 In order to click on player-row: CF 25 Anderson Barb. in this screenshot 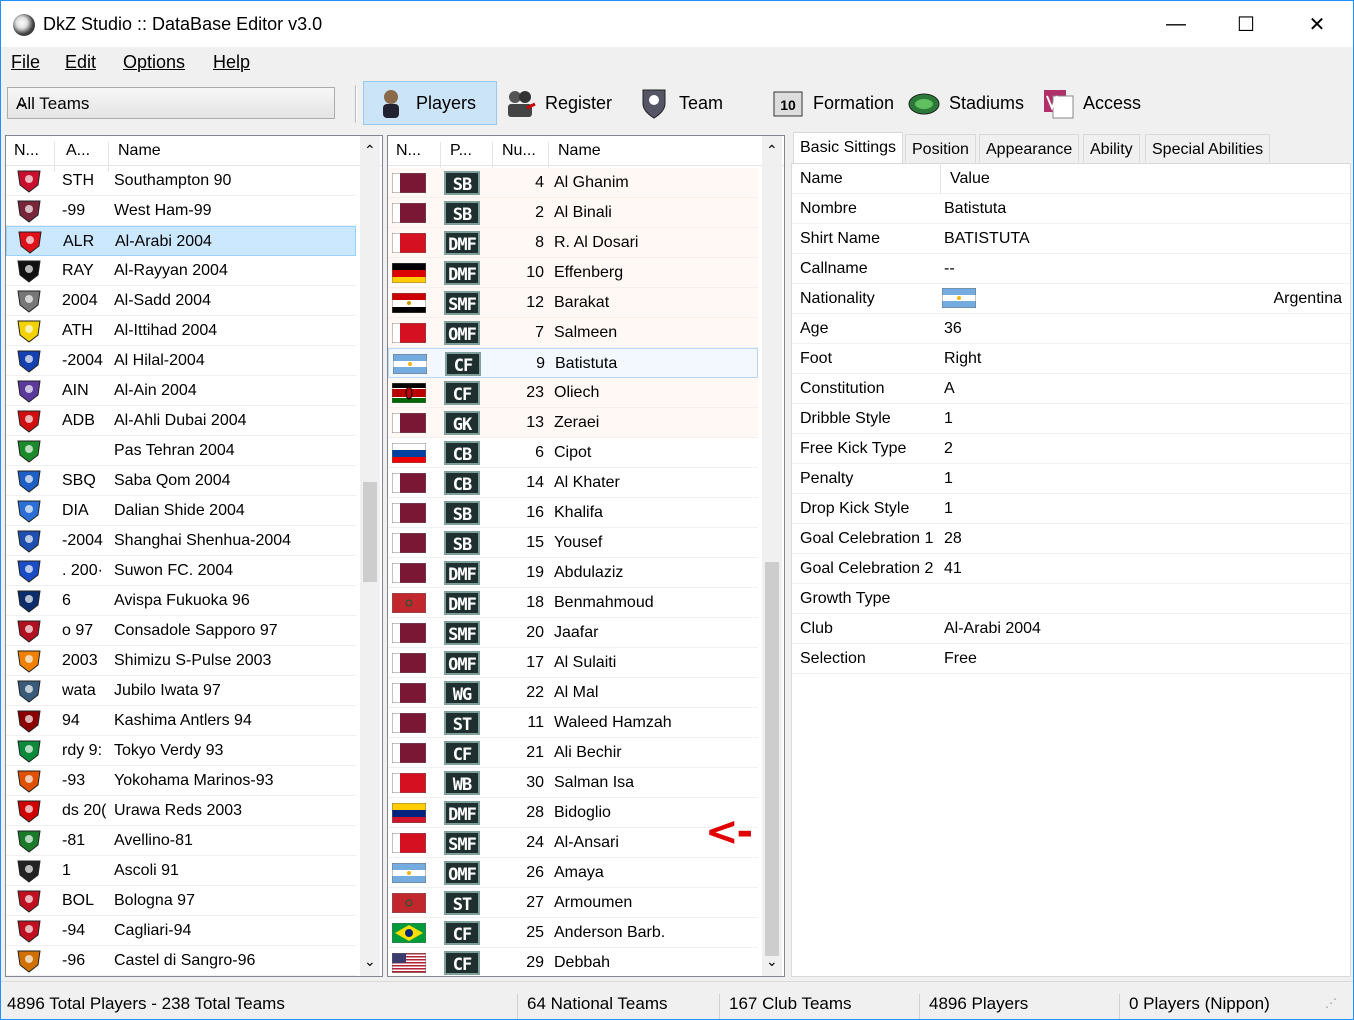, I will do `click(573, 933)`.